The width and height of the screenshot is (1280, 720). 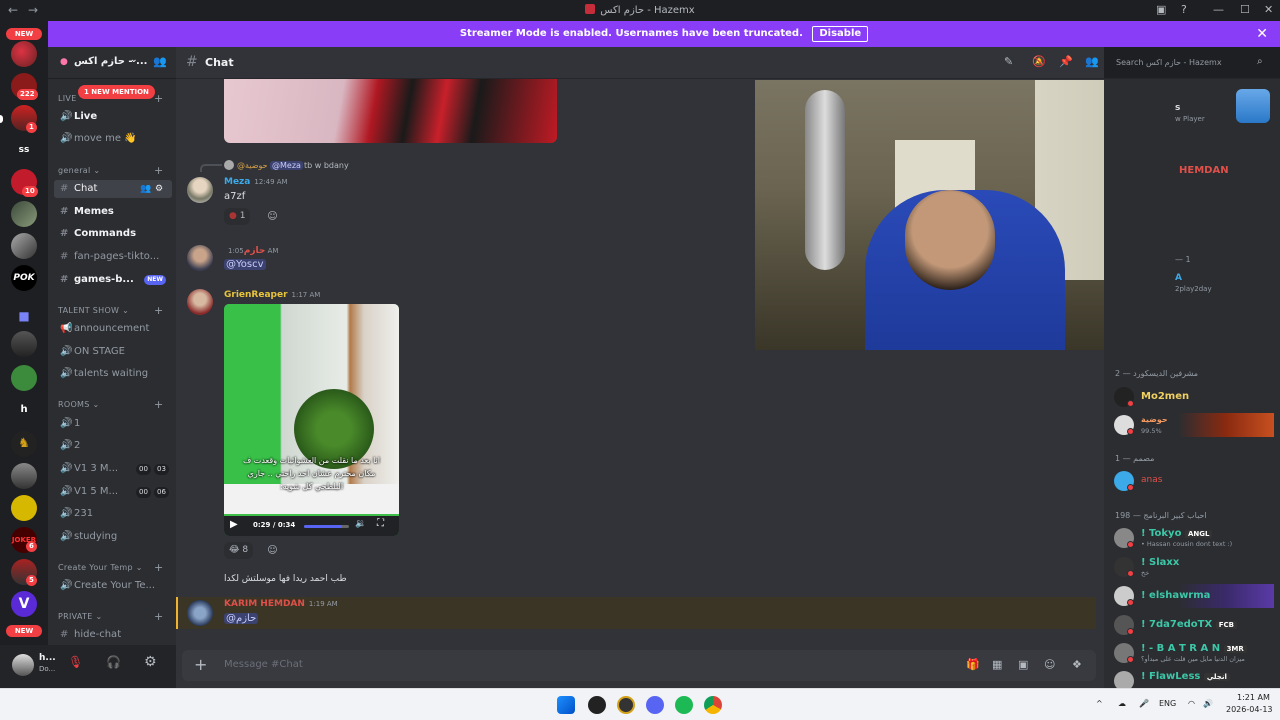 What do you see at coordinates (113, 139) in the screenshot?
I see `channel-move-me: 🔊 move me 👋` at bounding box center [113, 139].